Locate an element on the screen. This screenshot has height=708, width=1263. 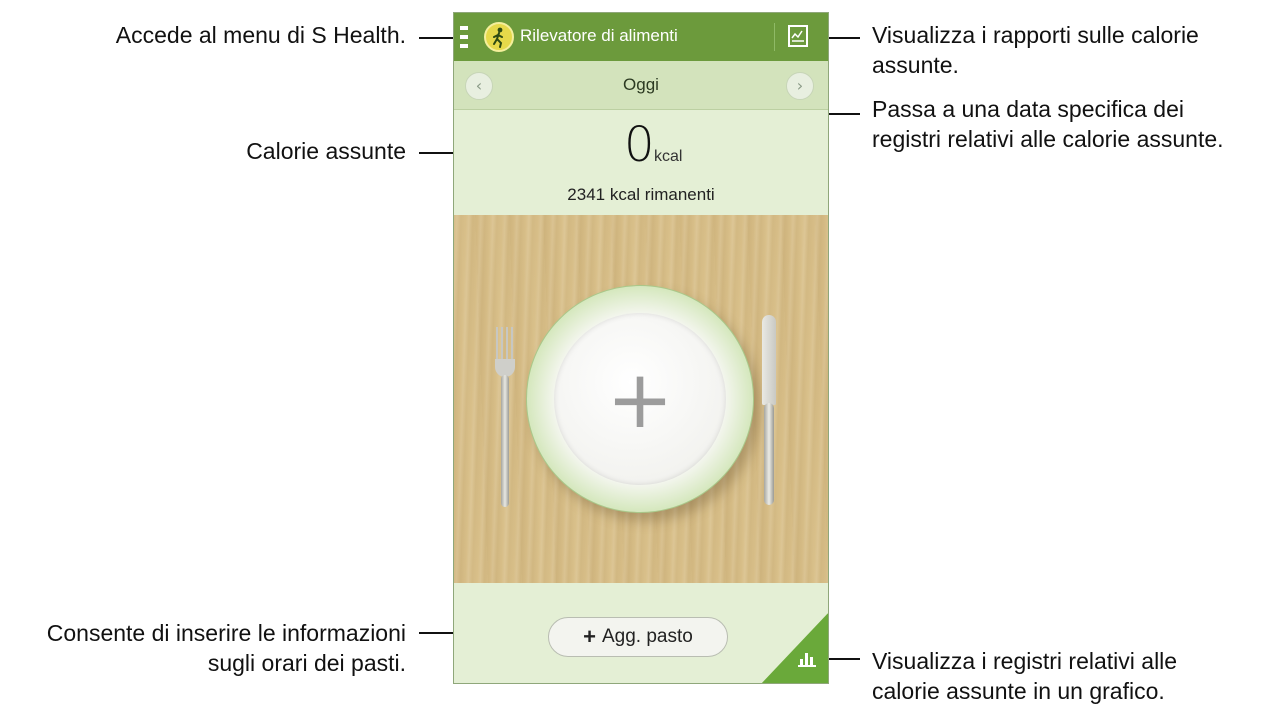
date-label: Oggi is located at coordinates (641, 85).